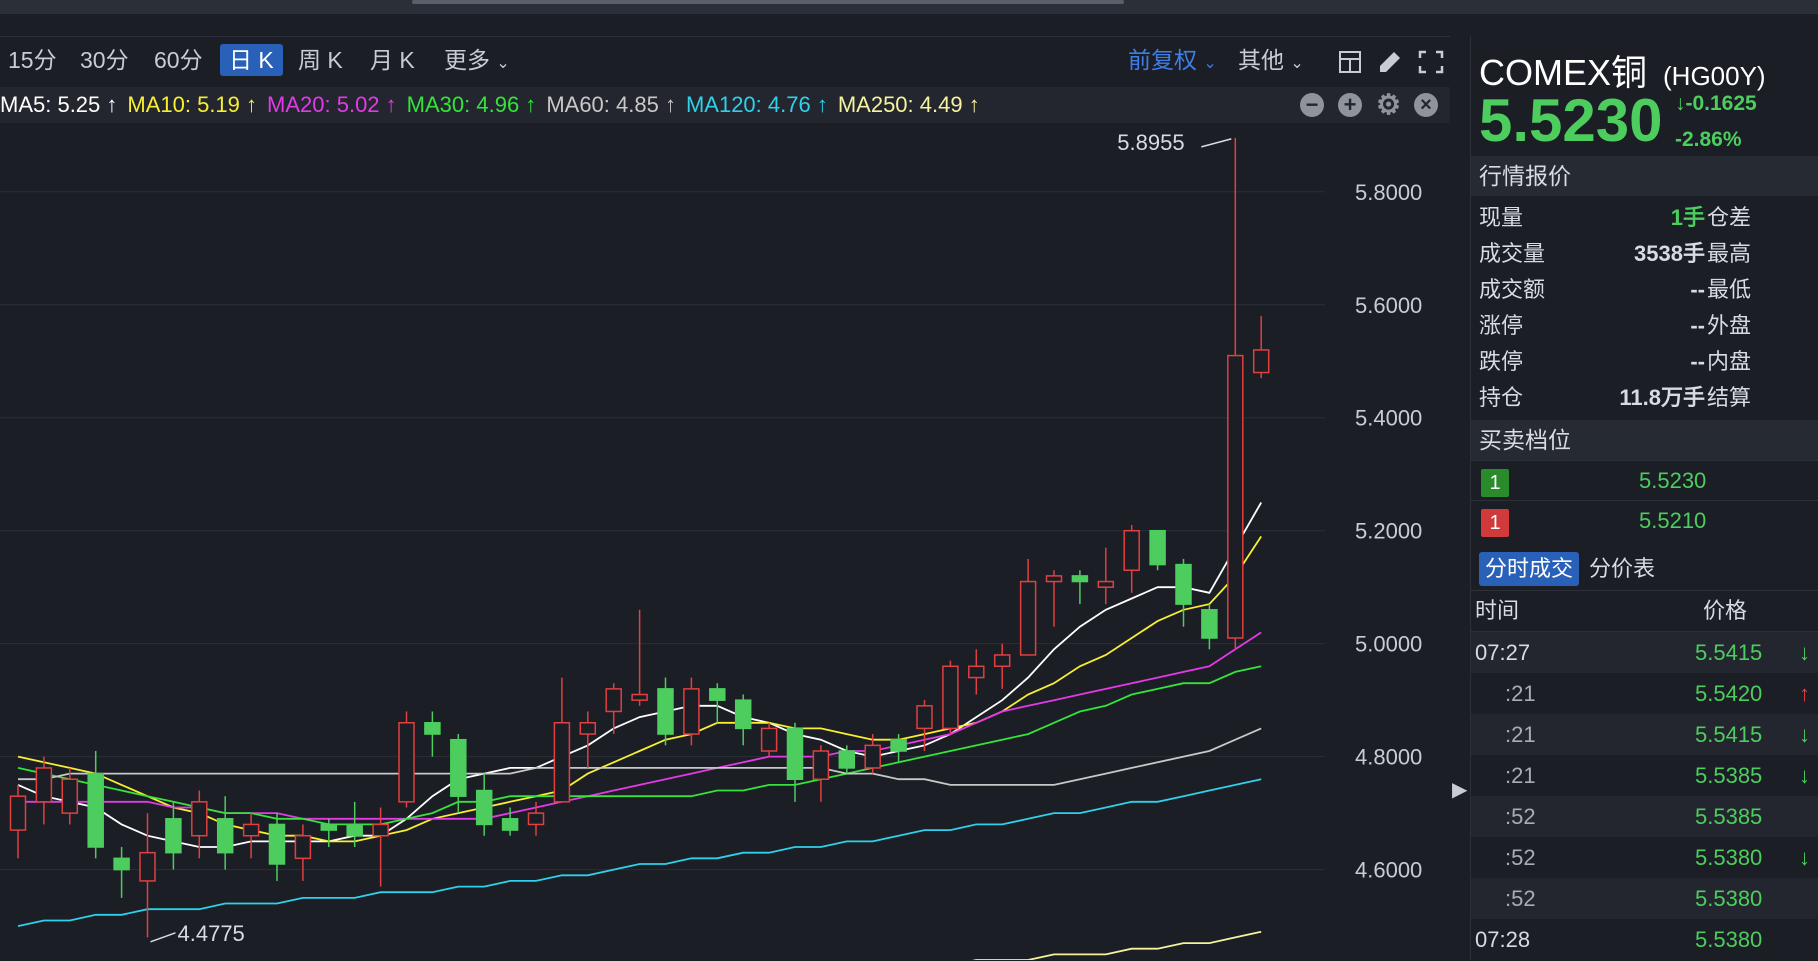 This screenshot has width=1818, height=961. What do you see at coordinates (332, 104) in the screenshot?
I see `ma-legend-item: MA20: 5.02 ↑` at bounding box center [332, 104].